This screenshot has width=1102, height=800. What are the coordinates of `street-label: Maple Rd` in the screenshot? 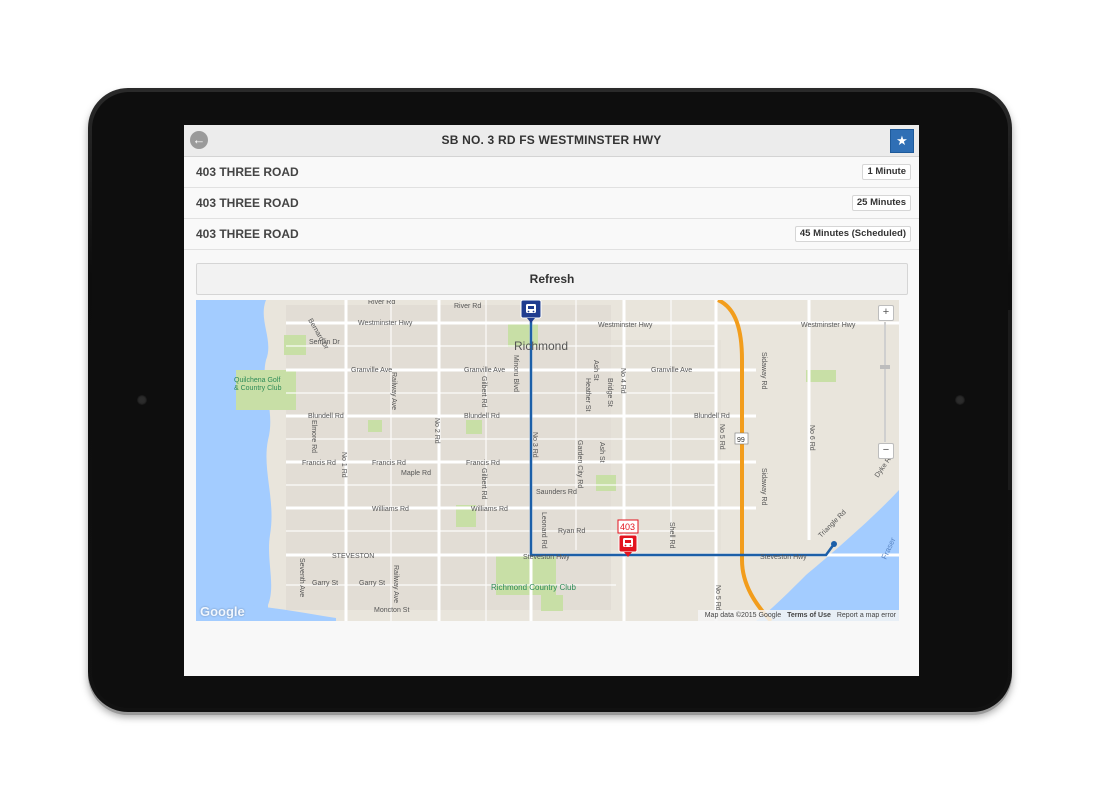 It's located at (416, 473).